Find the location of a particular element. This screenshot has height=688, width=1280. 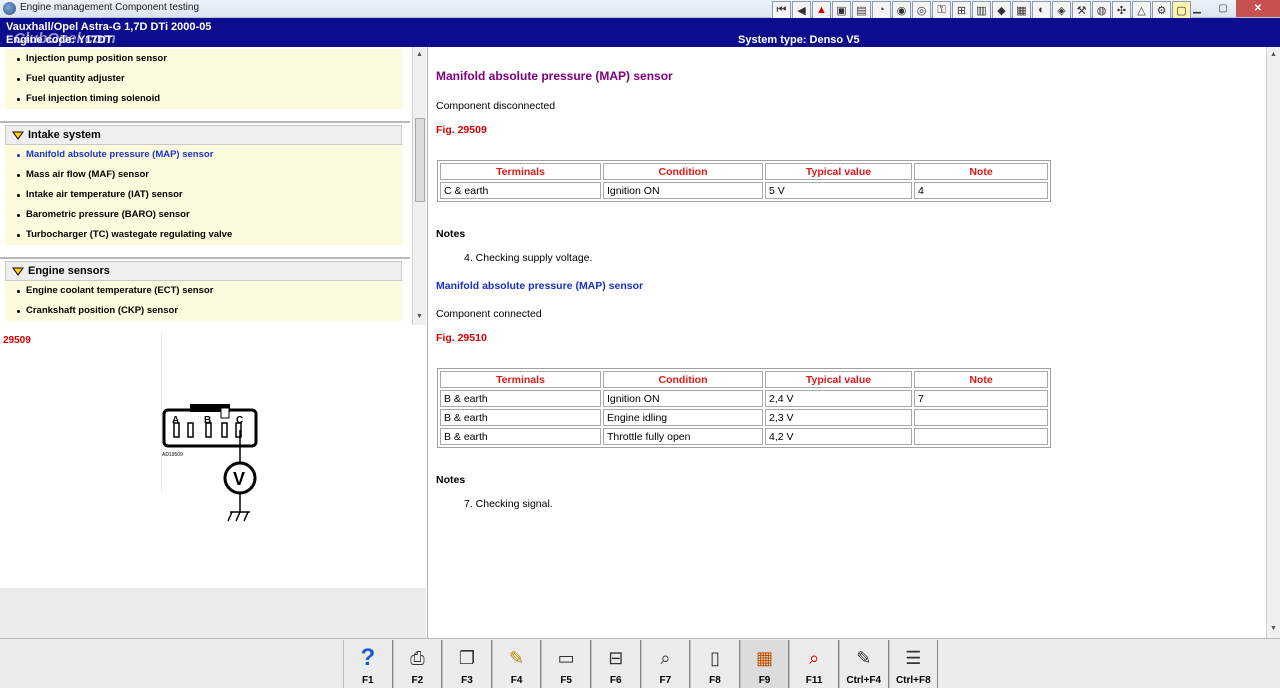

copy-icon: ❐ is located at coordinates (467, 657).